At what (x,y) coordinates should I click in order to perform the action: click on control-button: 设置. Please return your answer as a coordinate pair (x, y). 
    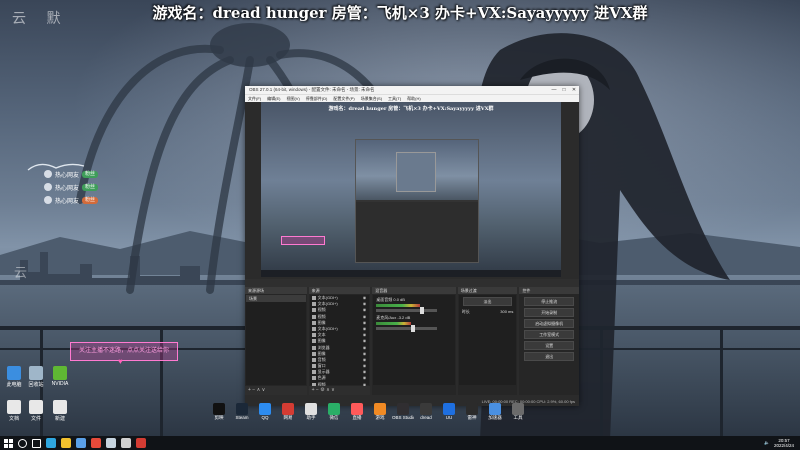
    Looking at the image, I should click on (549, 345).